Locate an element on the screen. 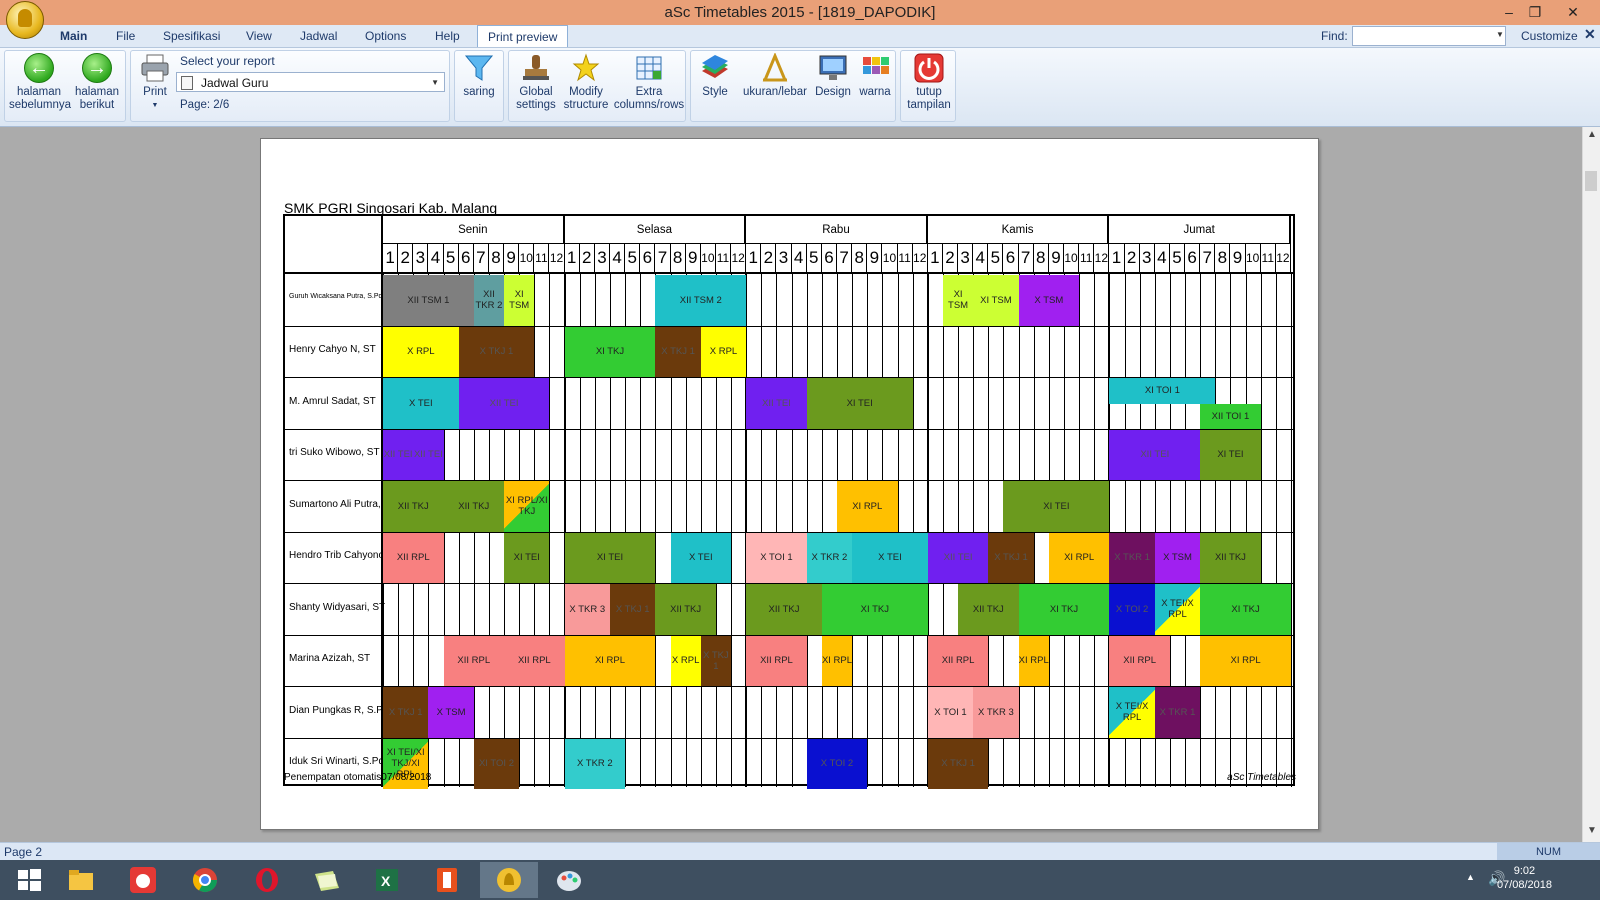 This screenshot has height=900, width=1600. taskbar-paint is located at coordinates (569, 880).